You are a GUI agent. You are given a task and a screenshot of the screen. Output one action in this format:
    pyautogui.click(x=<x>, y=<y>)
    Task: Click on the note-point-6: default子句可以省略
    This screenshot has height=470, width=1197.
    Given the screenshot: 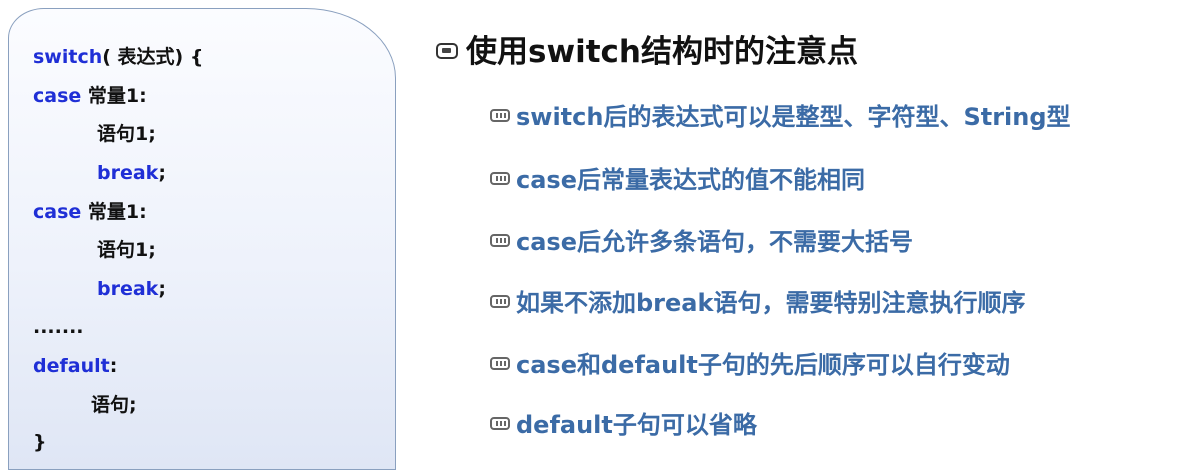 What is the action you would take?
    pyautogui.click(x=623, y=425)
    